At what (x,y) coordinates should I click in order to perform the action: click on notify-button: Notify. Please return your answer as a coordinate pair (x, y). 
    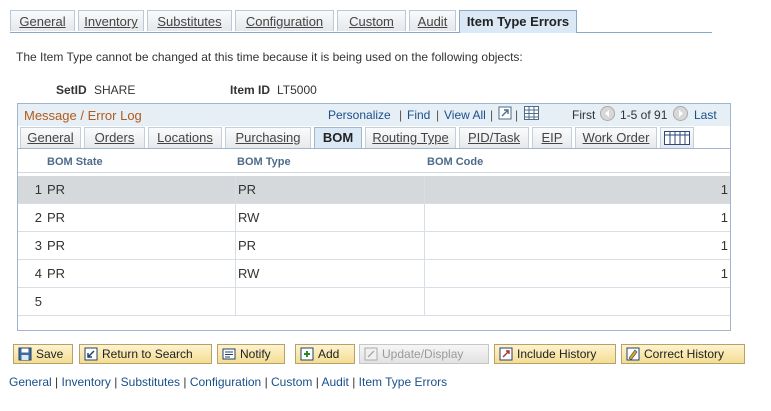
    Looking at the image, I should click on (251, 354).